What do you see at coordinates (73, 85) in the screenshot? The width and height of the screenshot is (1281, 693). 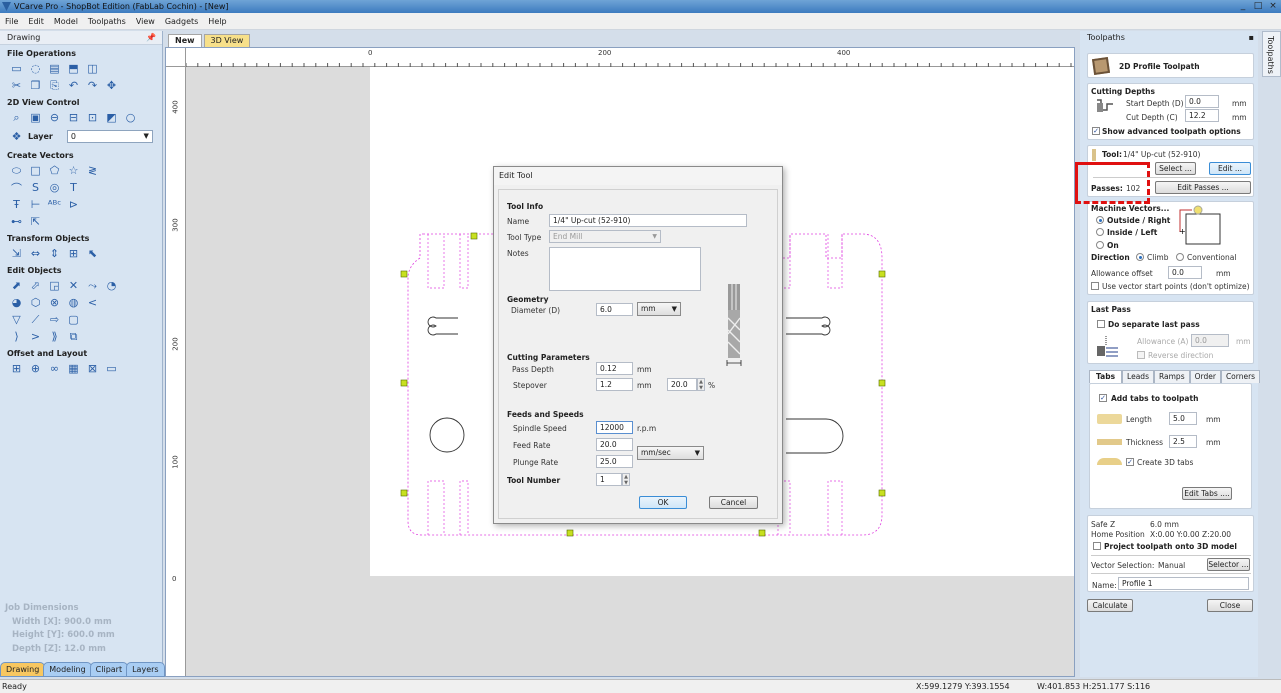 I see `paste-icon: ↶` at bounding box center [73, 85].